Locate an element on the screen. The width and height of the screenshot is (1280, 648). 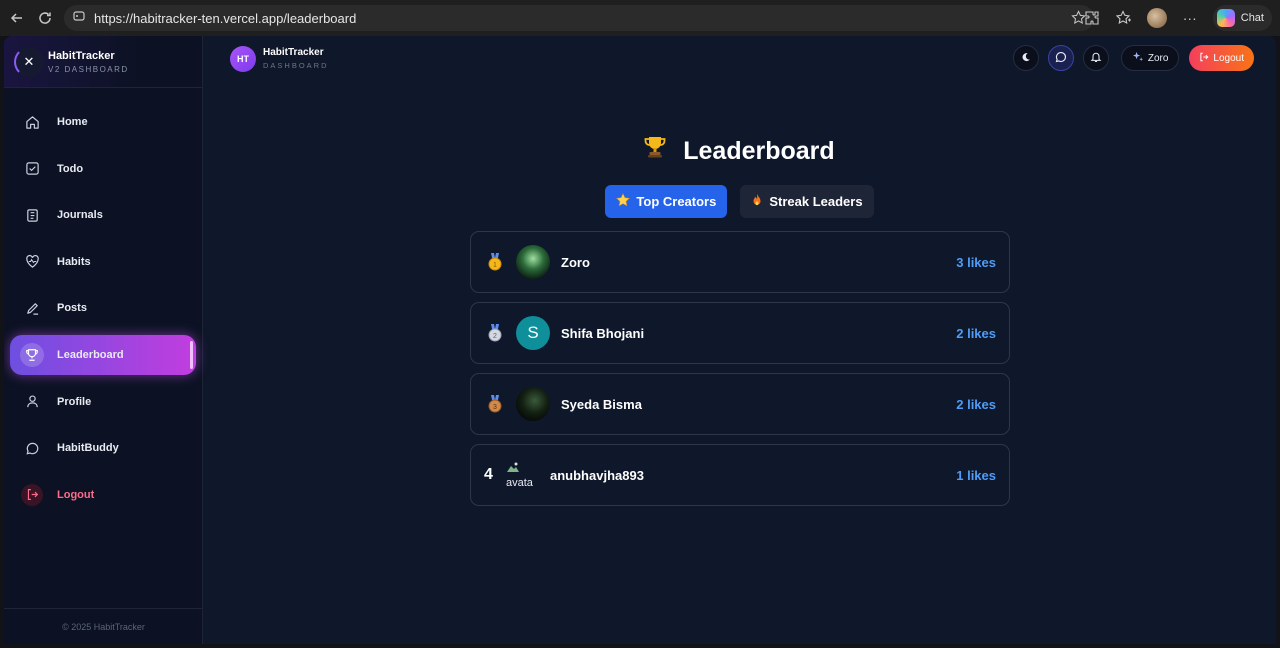
heart-pulse-icon is located at coordinates (32, 262).